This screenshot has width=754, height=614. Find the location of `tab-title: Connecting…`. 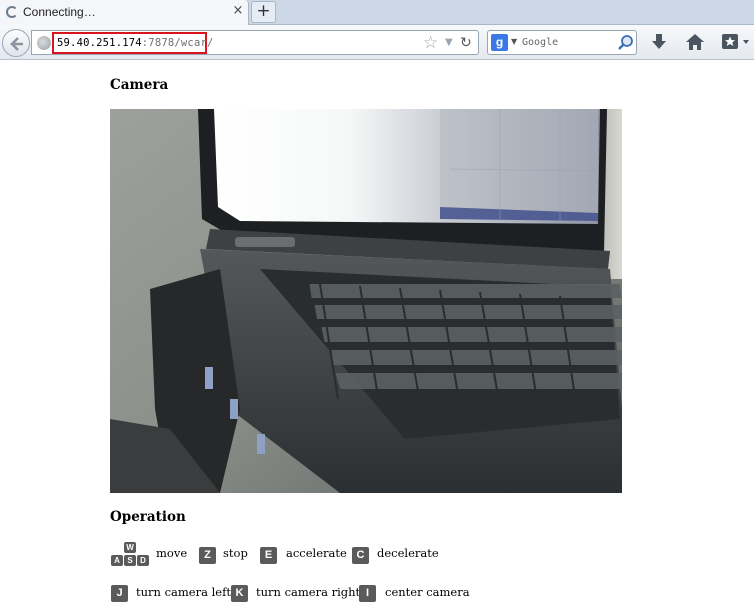

tab-title: Connecting… is located at coordinates (59, 12).